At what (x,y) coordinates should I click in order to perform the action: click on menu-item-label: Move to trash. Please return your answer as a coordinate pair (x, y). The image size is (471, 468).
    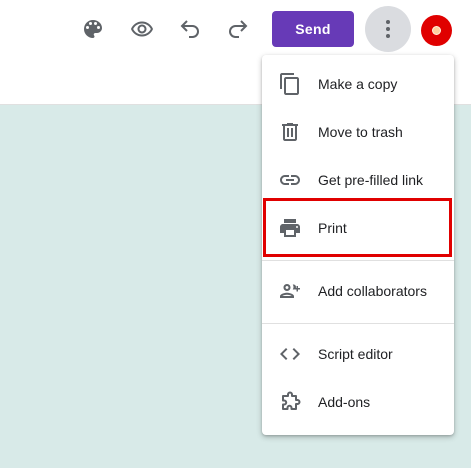
    Looking at the image, I should click on (360, 132).